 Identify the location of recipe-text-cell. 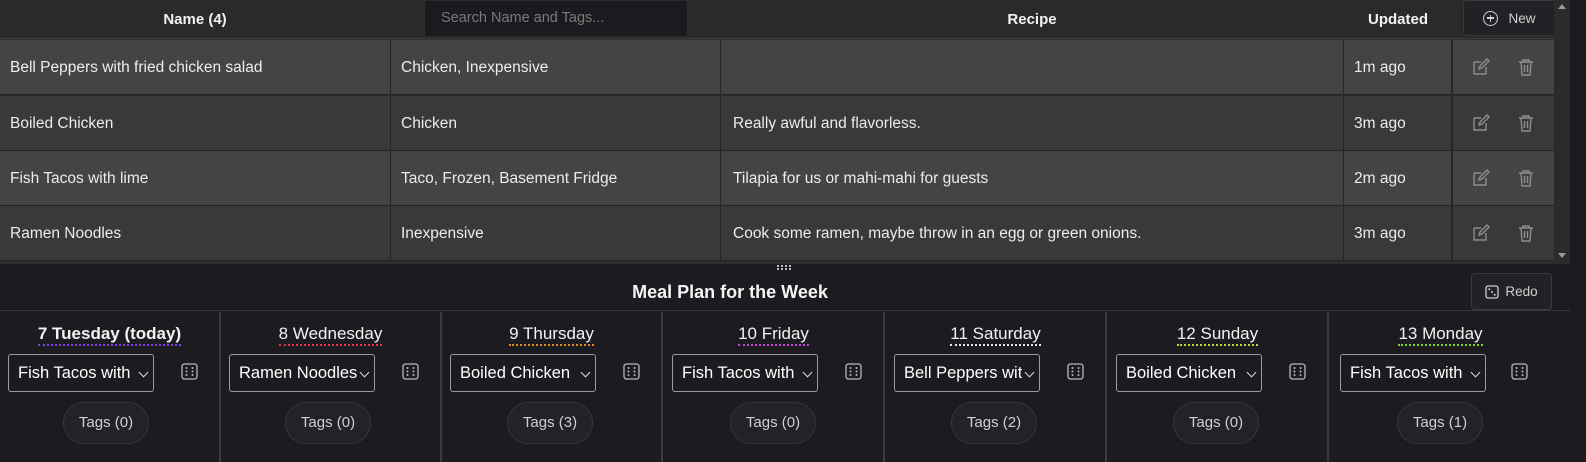
(1031, 67).